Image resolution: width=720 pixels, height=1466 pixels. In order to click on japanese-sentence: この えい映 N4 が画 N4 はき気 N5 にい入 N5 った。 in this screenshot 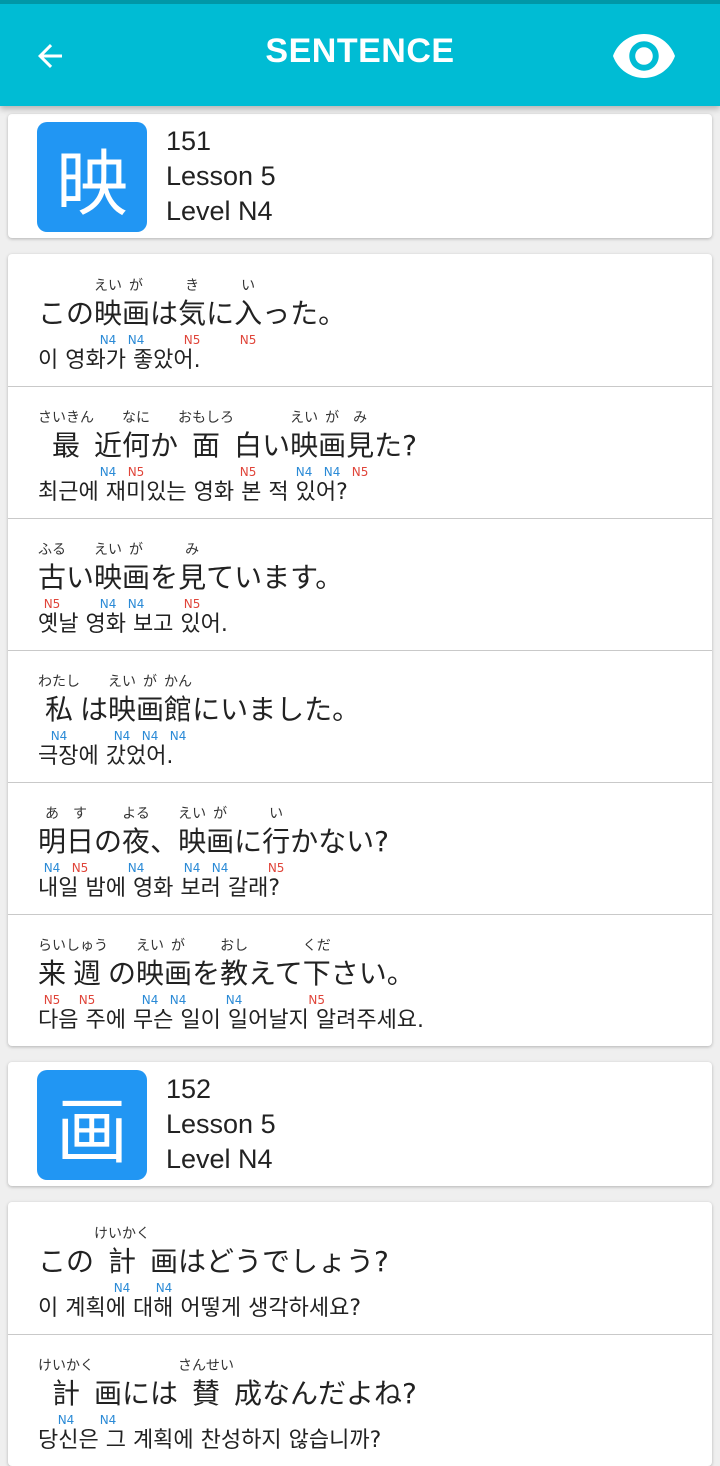, I will do `click(192, 312)`.